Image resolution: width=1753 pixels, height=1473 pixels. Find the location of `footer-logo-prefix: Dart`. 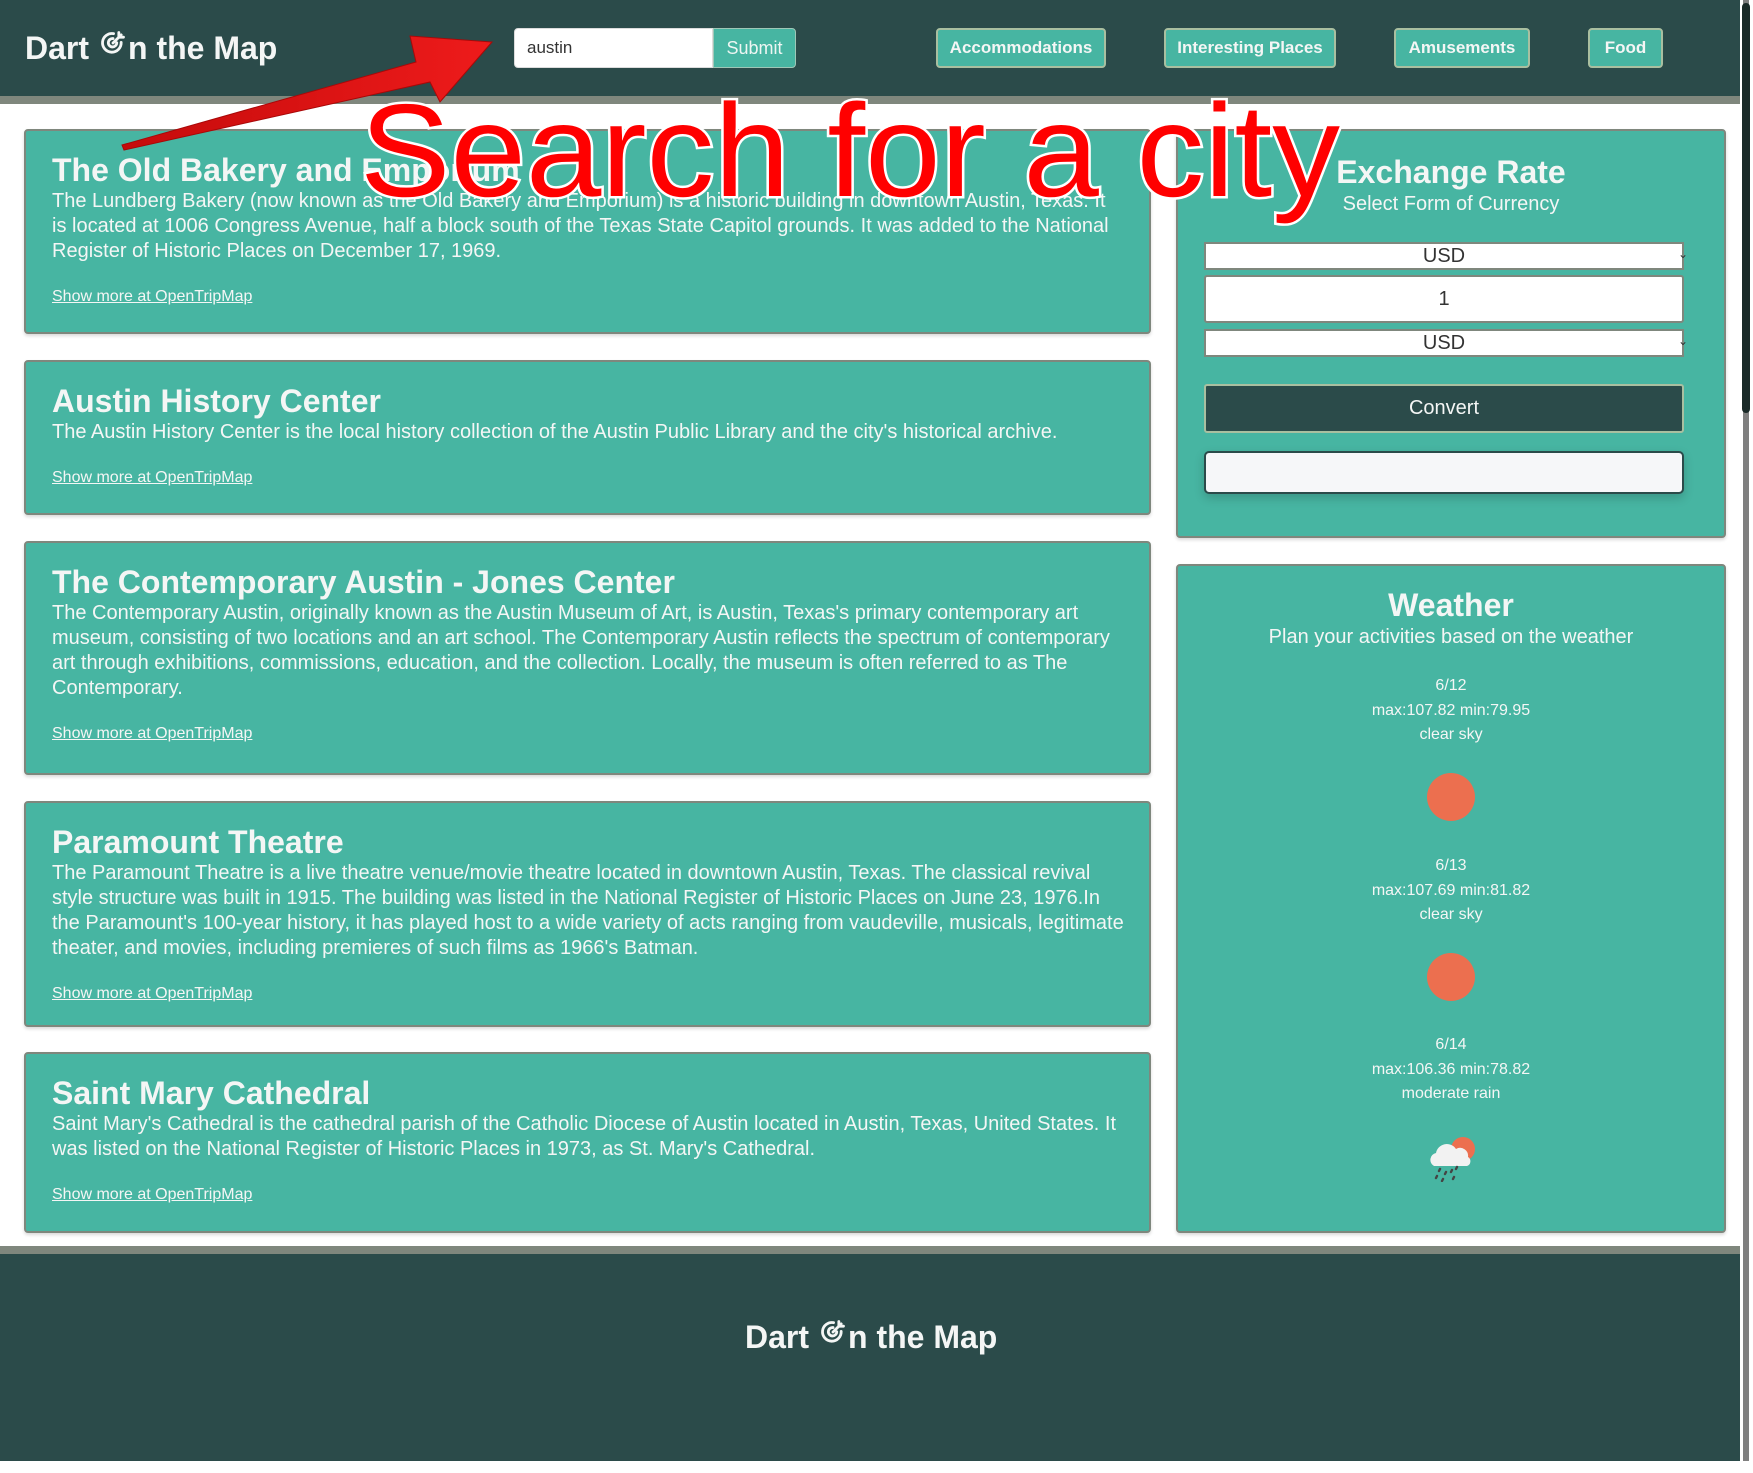

footer-logo-prefix: Dart is located at coordinates (777, 1337).